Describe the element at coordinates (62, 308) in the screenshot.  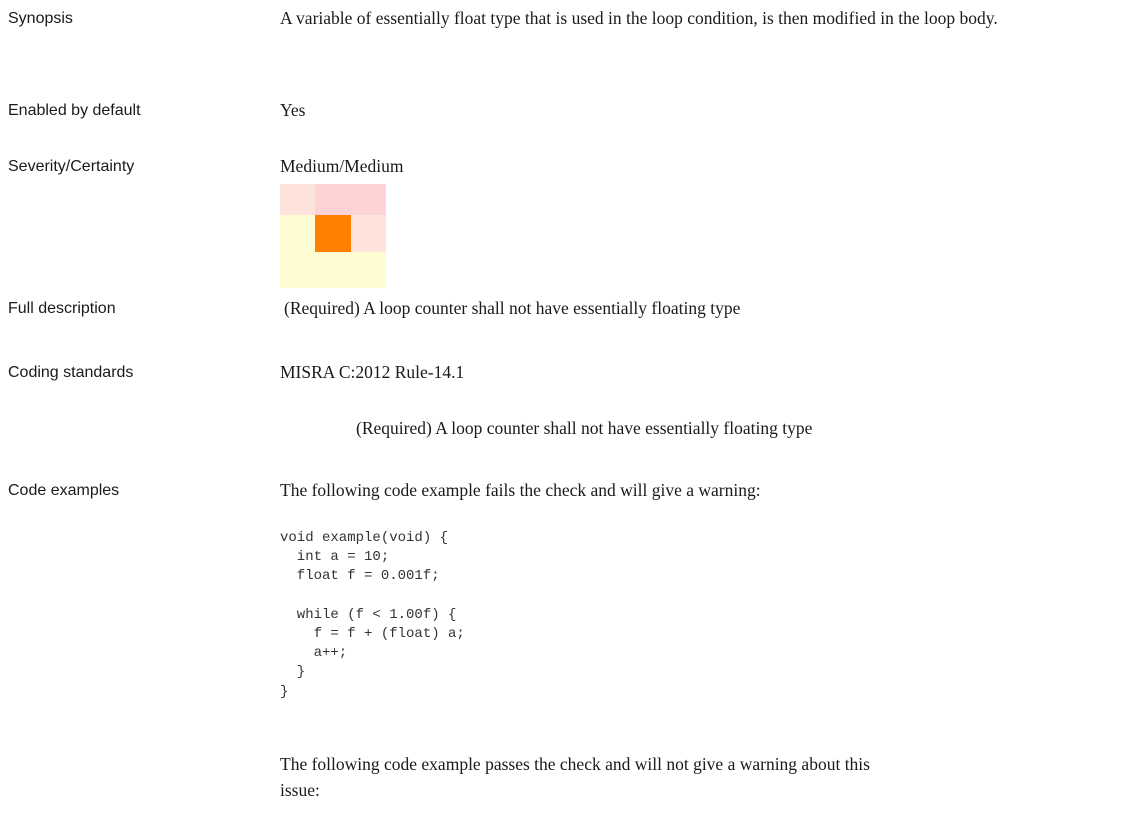
I see `full-description-label: Full description` at that location.